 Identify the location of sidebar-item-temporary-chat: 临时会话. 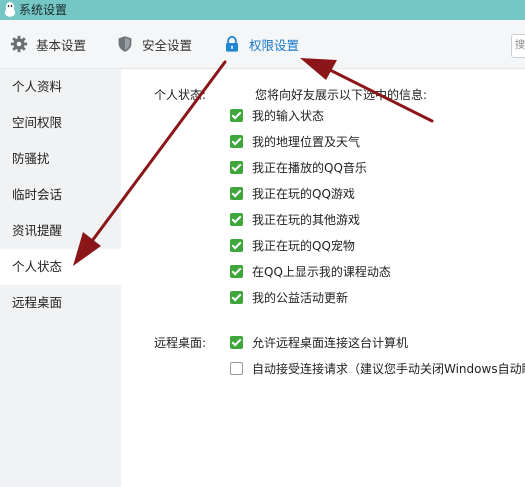
(60, 195).